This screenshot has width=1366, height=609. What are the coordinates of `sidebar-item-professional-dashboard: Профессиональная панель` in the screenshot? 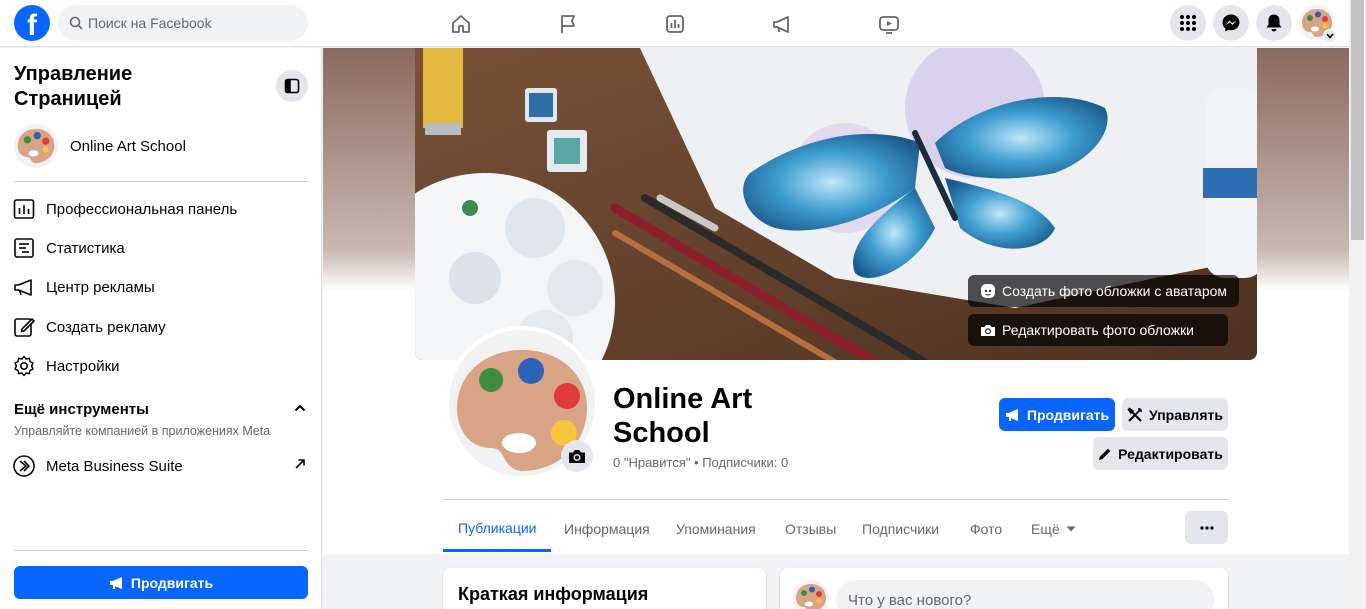 It's located at (160, 209).